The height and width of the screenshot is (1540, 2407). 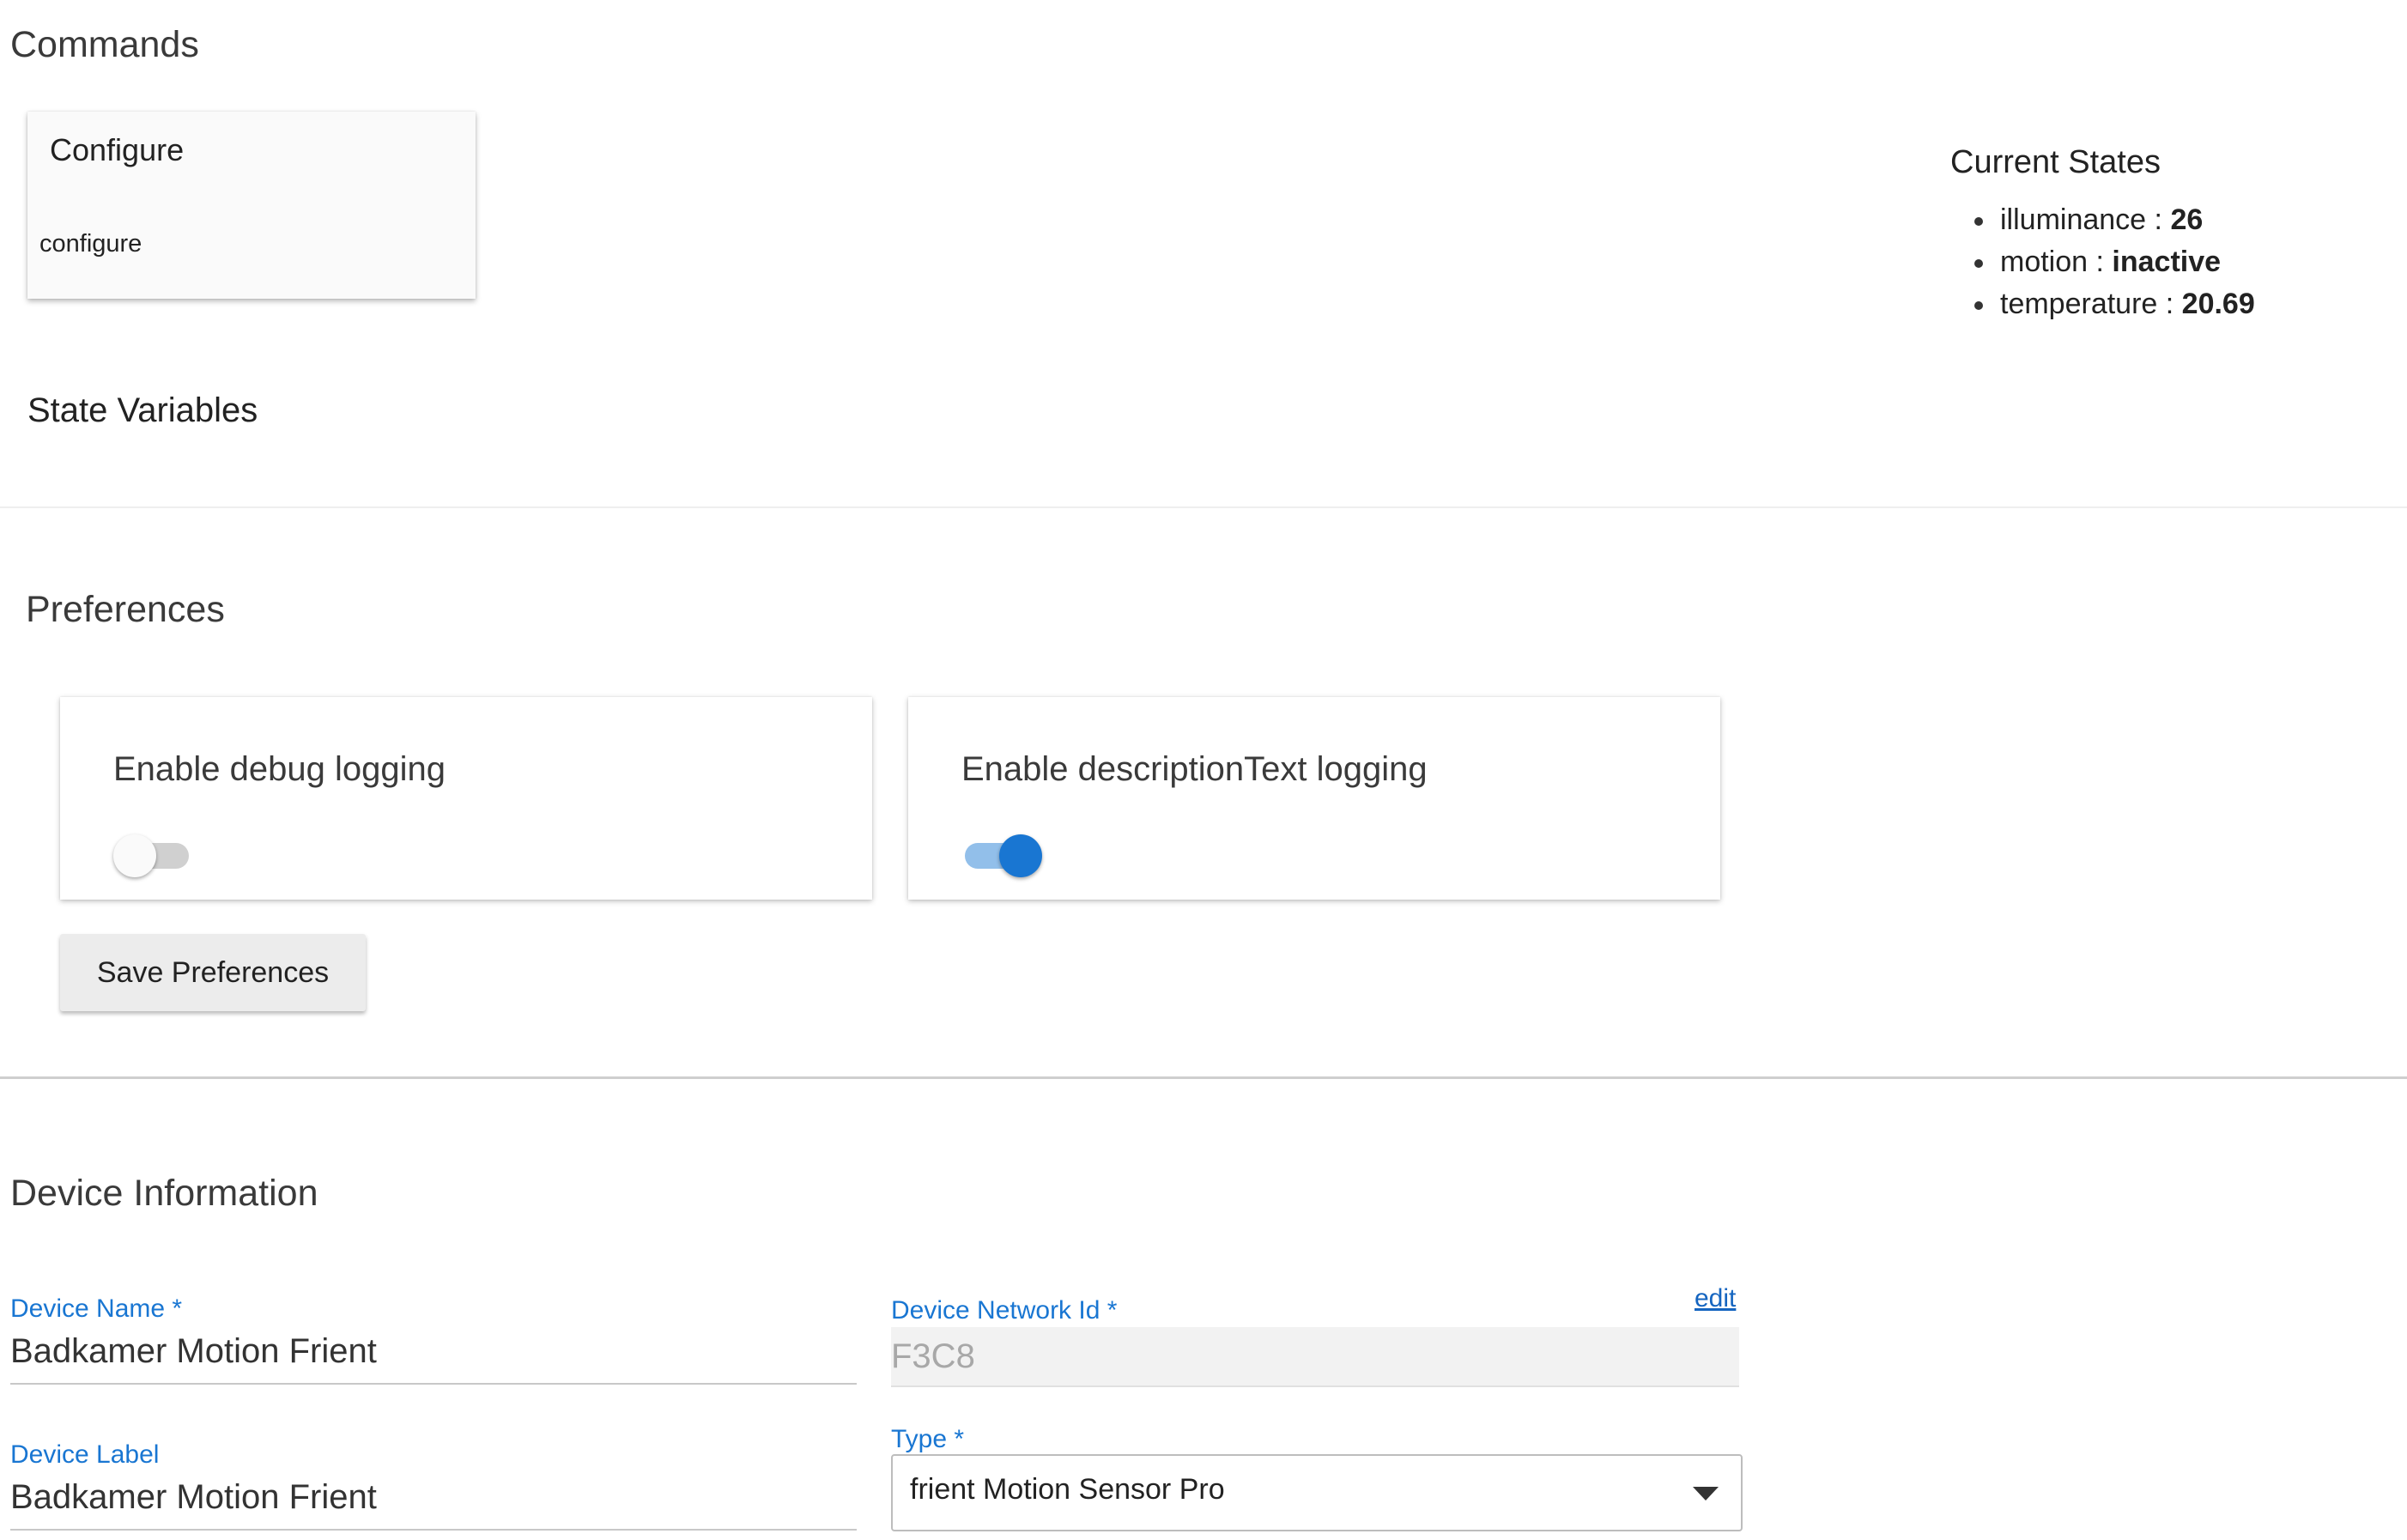 What do you see at coordinates (142, 410) in the screenshot?
I see `state-variables-title: State Variables` at bounding box center [142, 410].